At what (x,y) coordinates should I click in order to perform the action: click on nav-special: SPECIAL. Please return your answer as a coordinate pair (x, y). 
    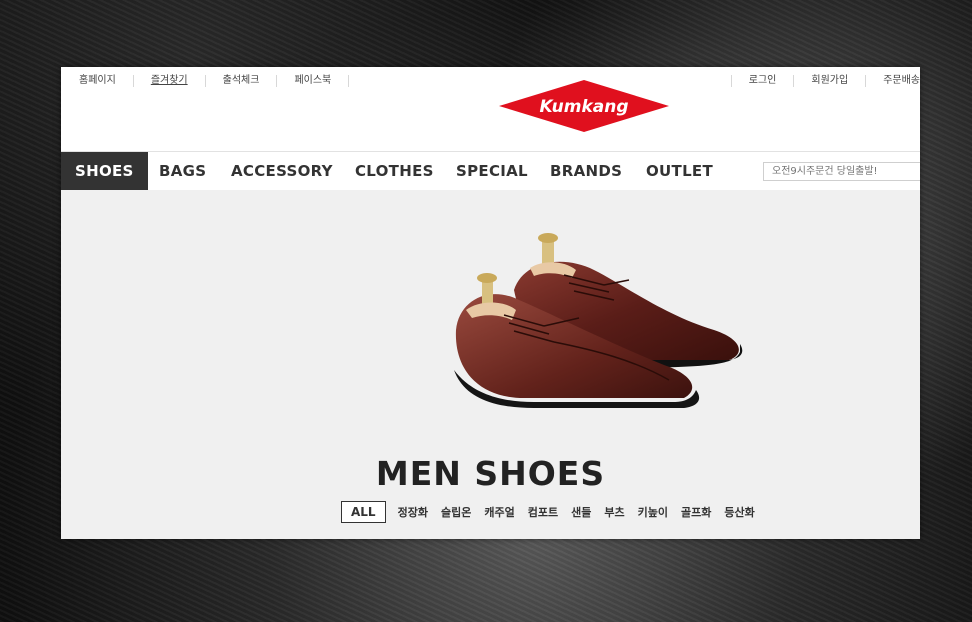
    Looking at the image, I should click on (492, 171).